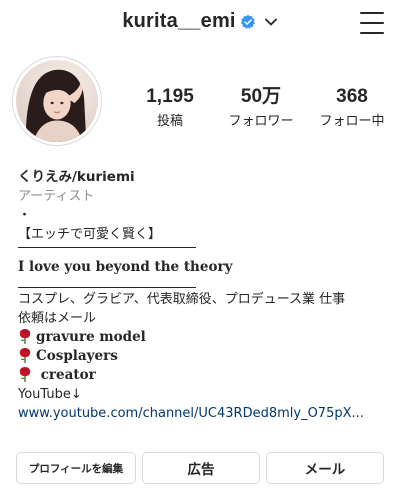 The width and height of the screenshot is (400, 500). I want to click on followers-count: 50万, so click(261, 96).